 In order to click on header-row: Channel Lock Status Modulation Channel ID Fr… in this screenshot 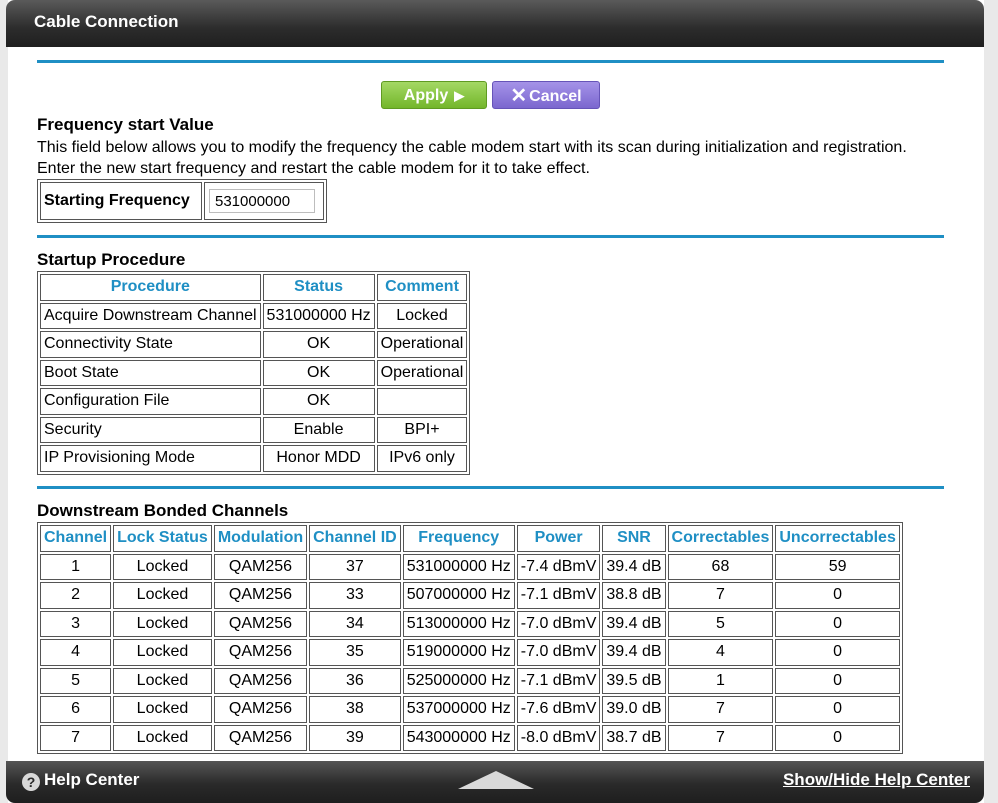, I will do `click(470, 538)`.